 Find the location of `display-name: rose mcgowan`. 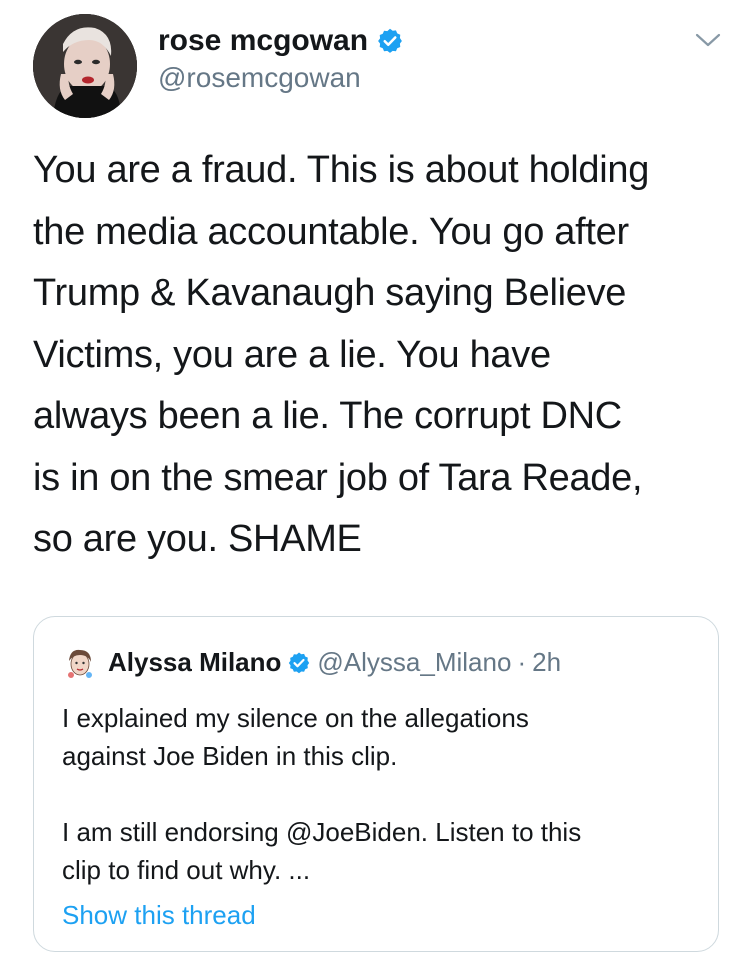

display-name: rose mcgowan is located at coordinates (263, 41).